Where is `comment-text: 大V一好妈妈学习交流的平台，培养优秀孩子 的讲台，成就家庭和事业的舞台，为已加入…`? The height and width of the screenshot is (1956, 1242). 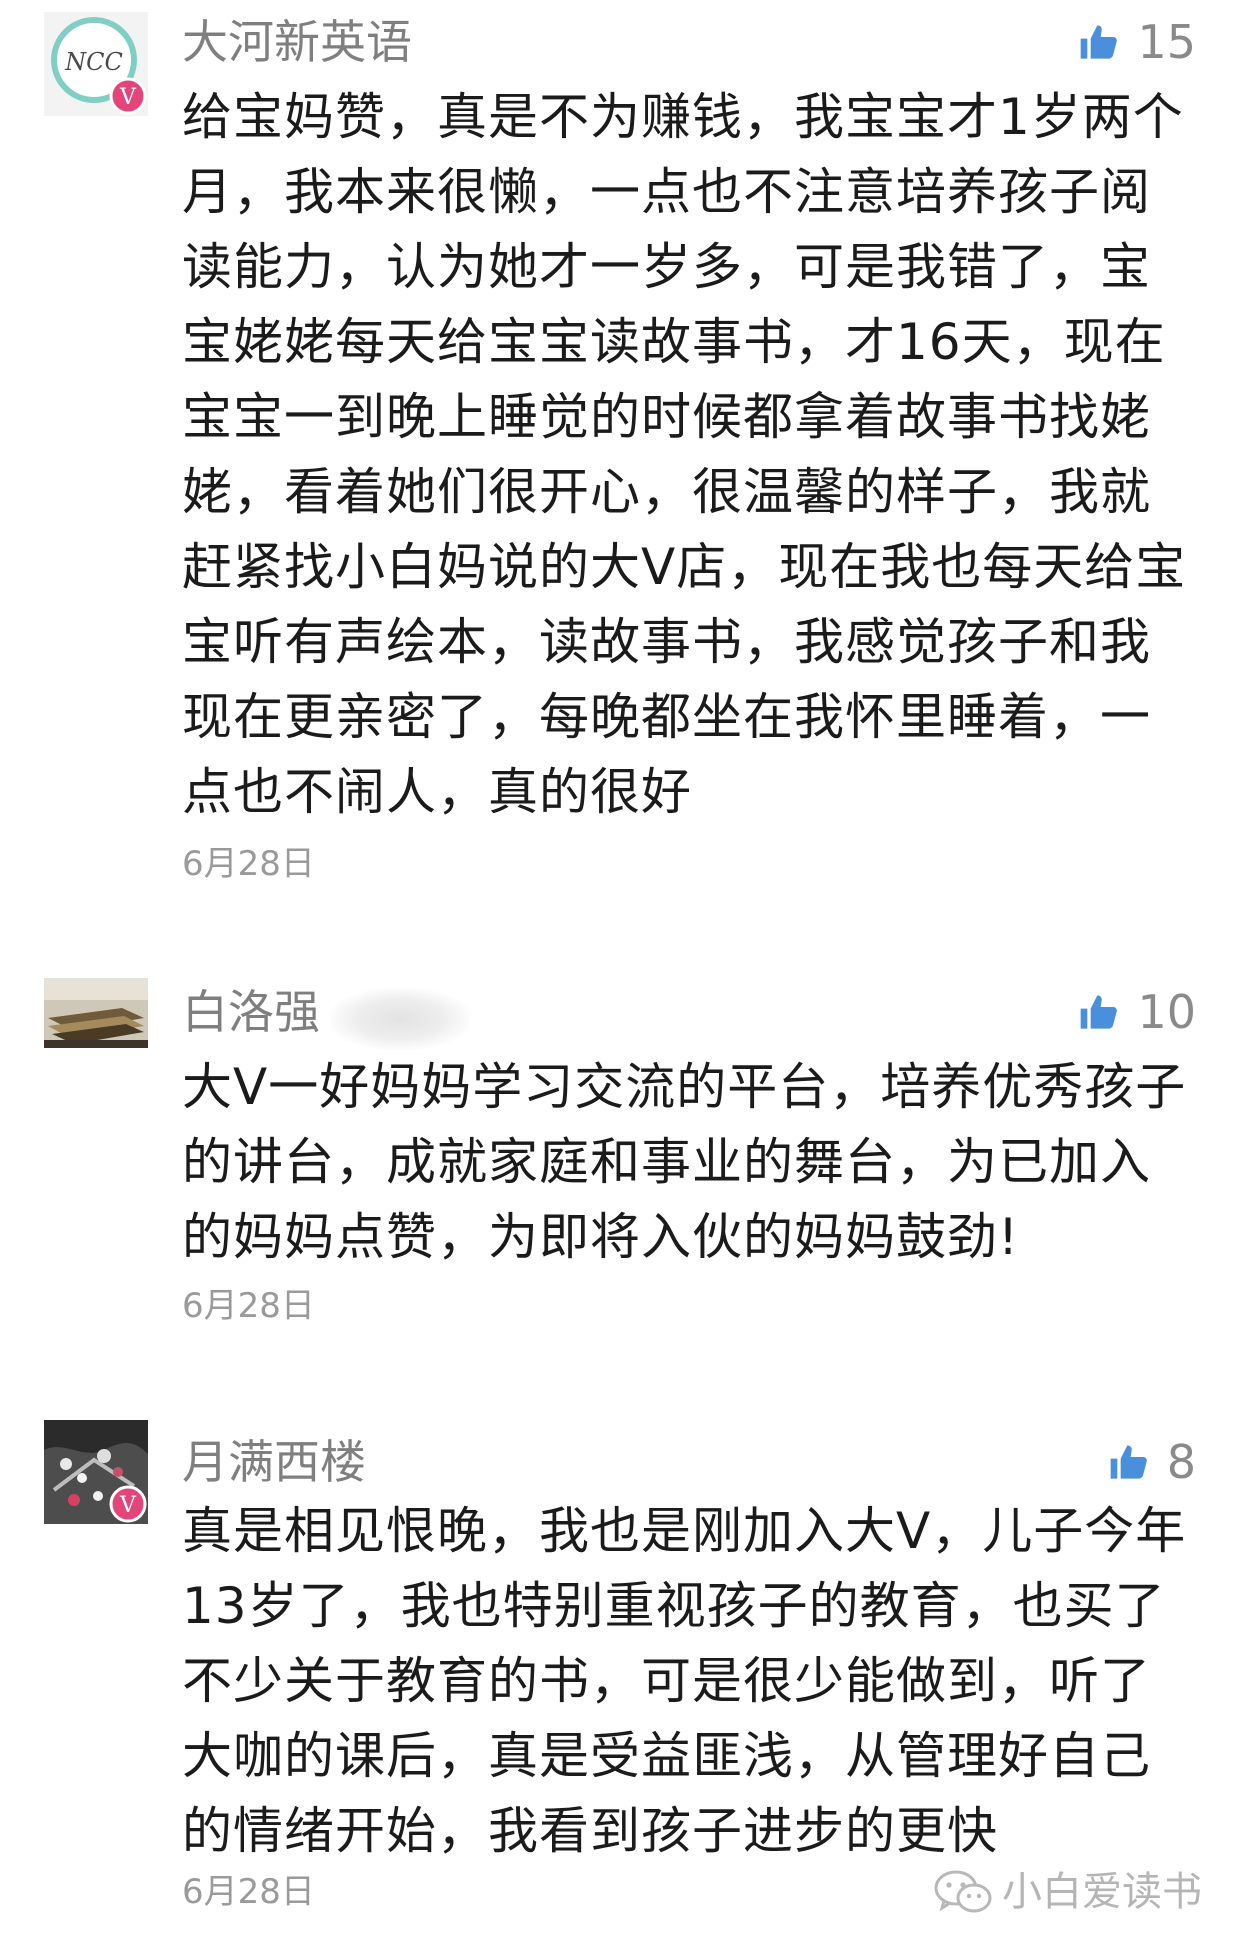 comment-text: 大V一好妈妈学习交流的平台，培养优秀孩子 的讲台，成就家庭和事业的舞台，为已加入… is located at coordinates (687, 1162).